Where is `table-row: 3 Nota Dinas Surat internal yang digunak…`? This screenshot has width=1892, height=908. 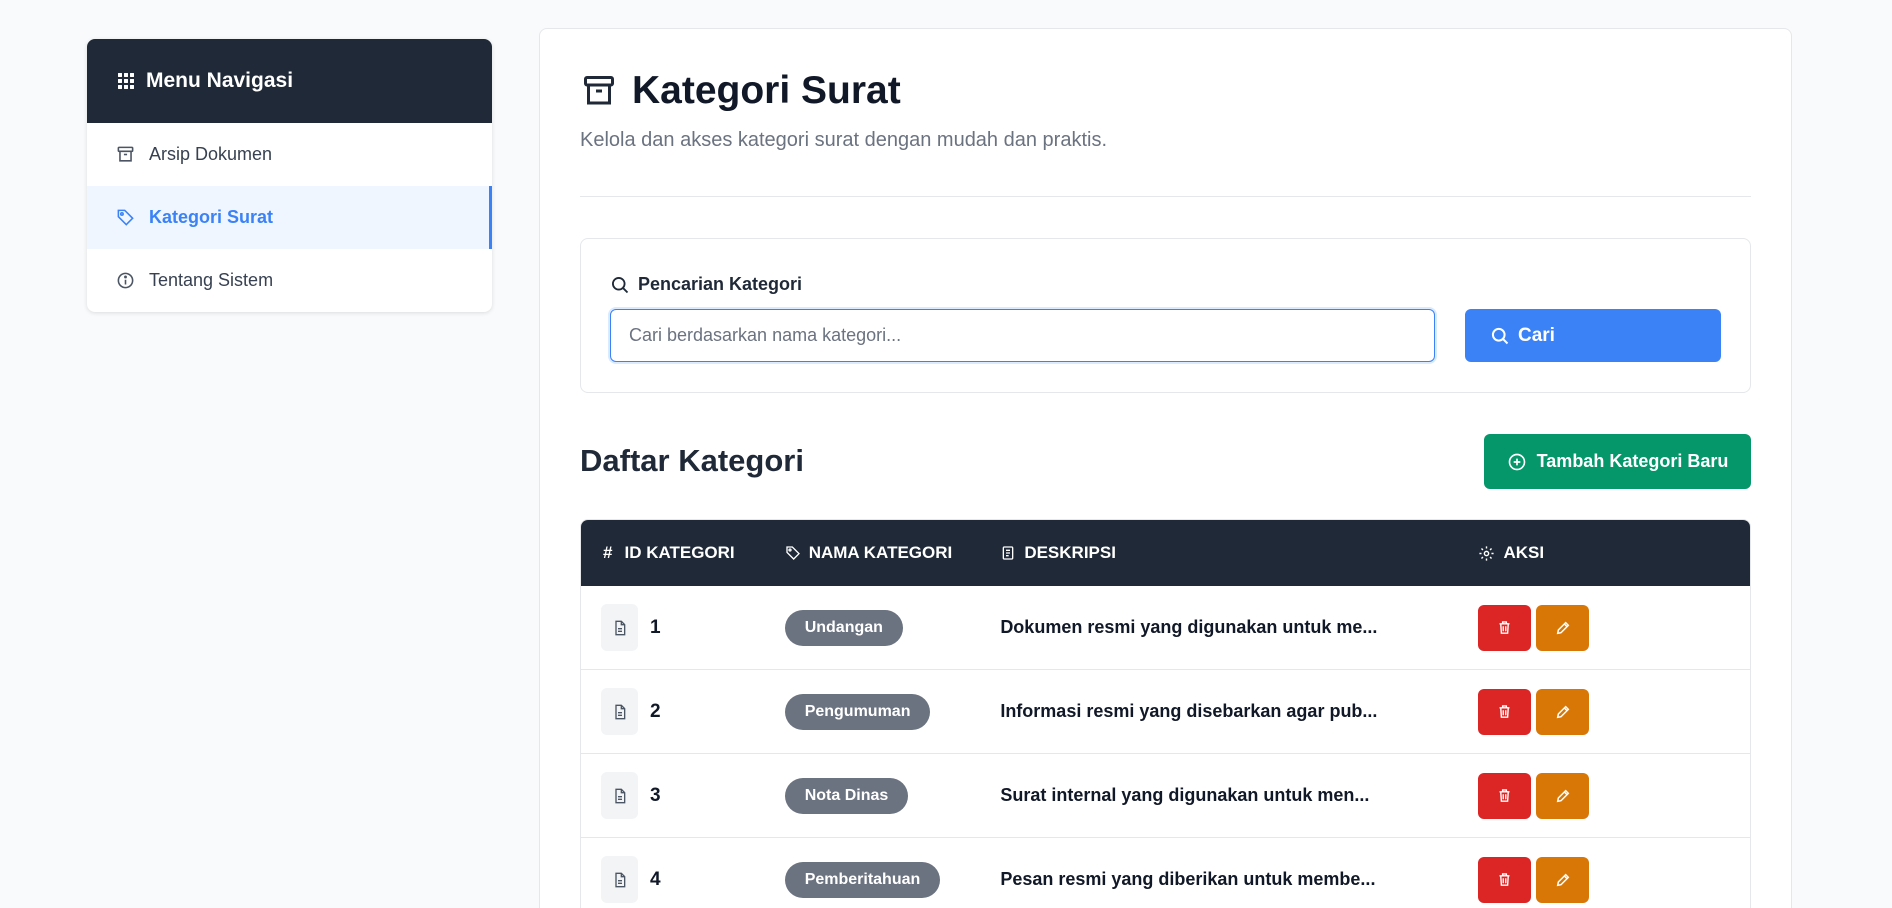
table-row: 3 Nota Dinas Surat internal yang digunak… is located at coordinates (1165, 796).